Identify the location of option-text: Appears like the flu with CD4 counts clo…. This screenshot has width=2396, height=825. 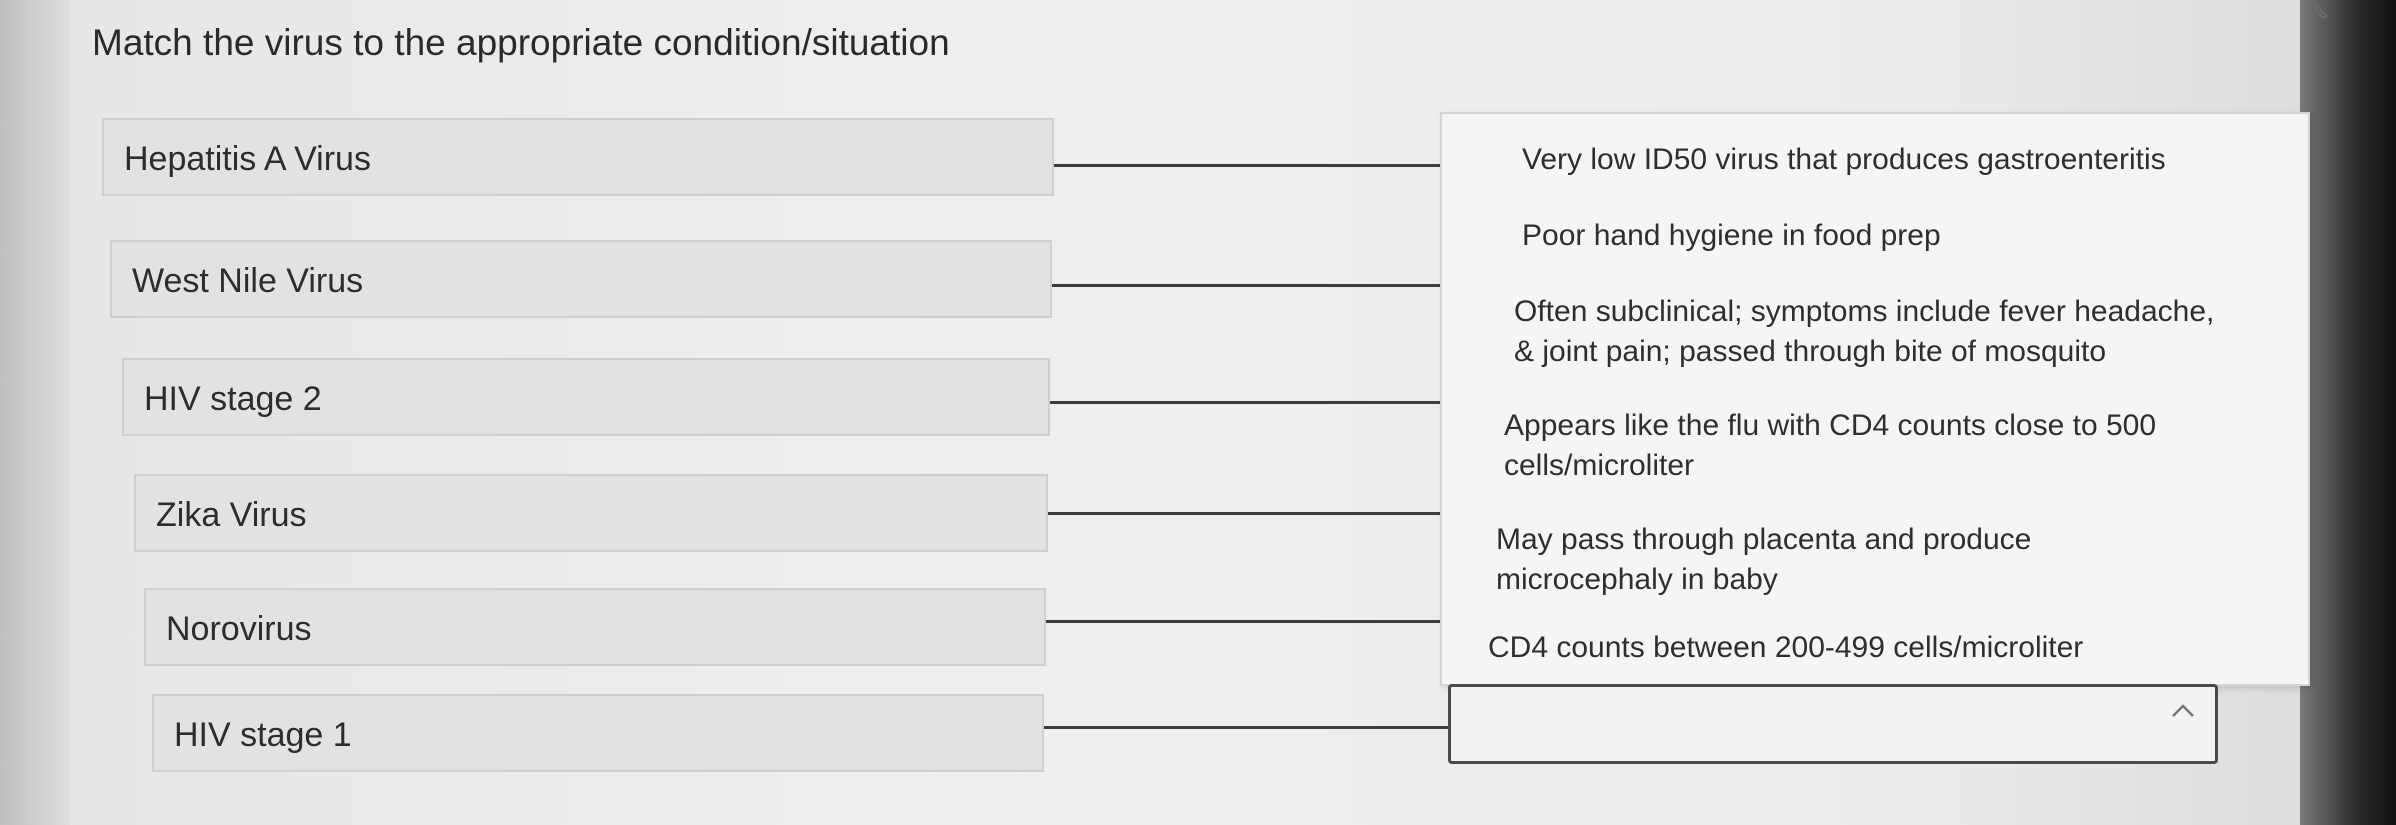
(1830, 425).